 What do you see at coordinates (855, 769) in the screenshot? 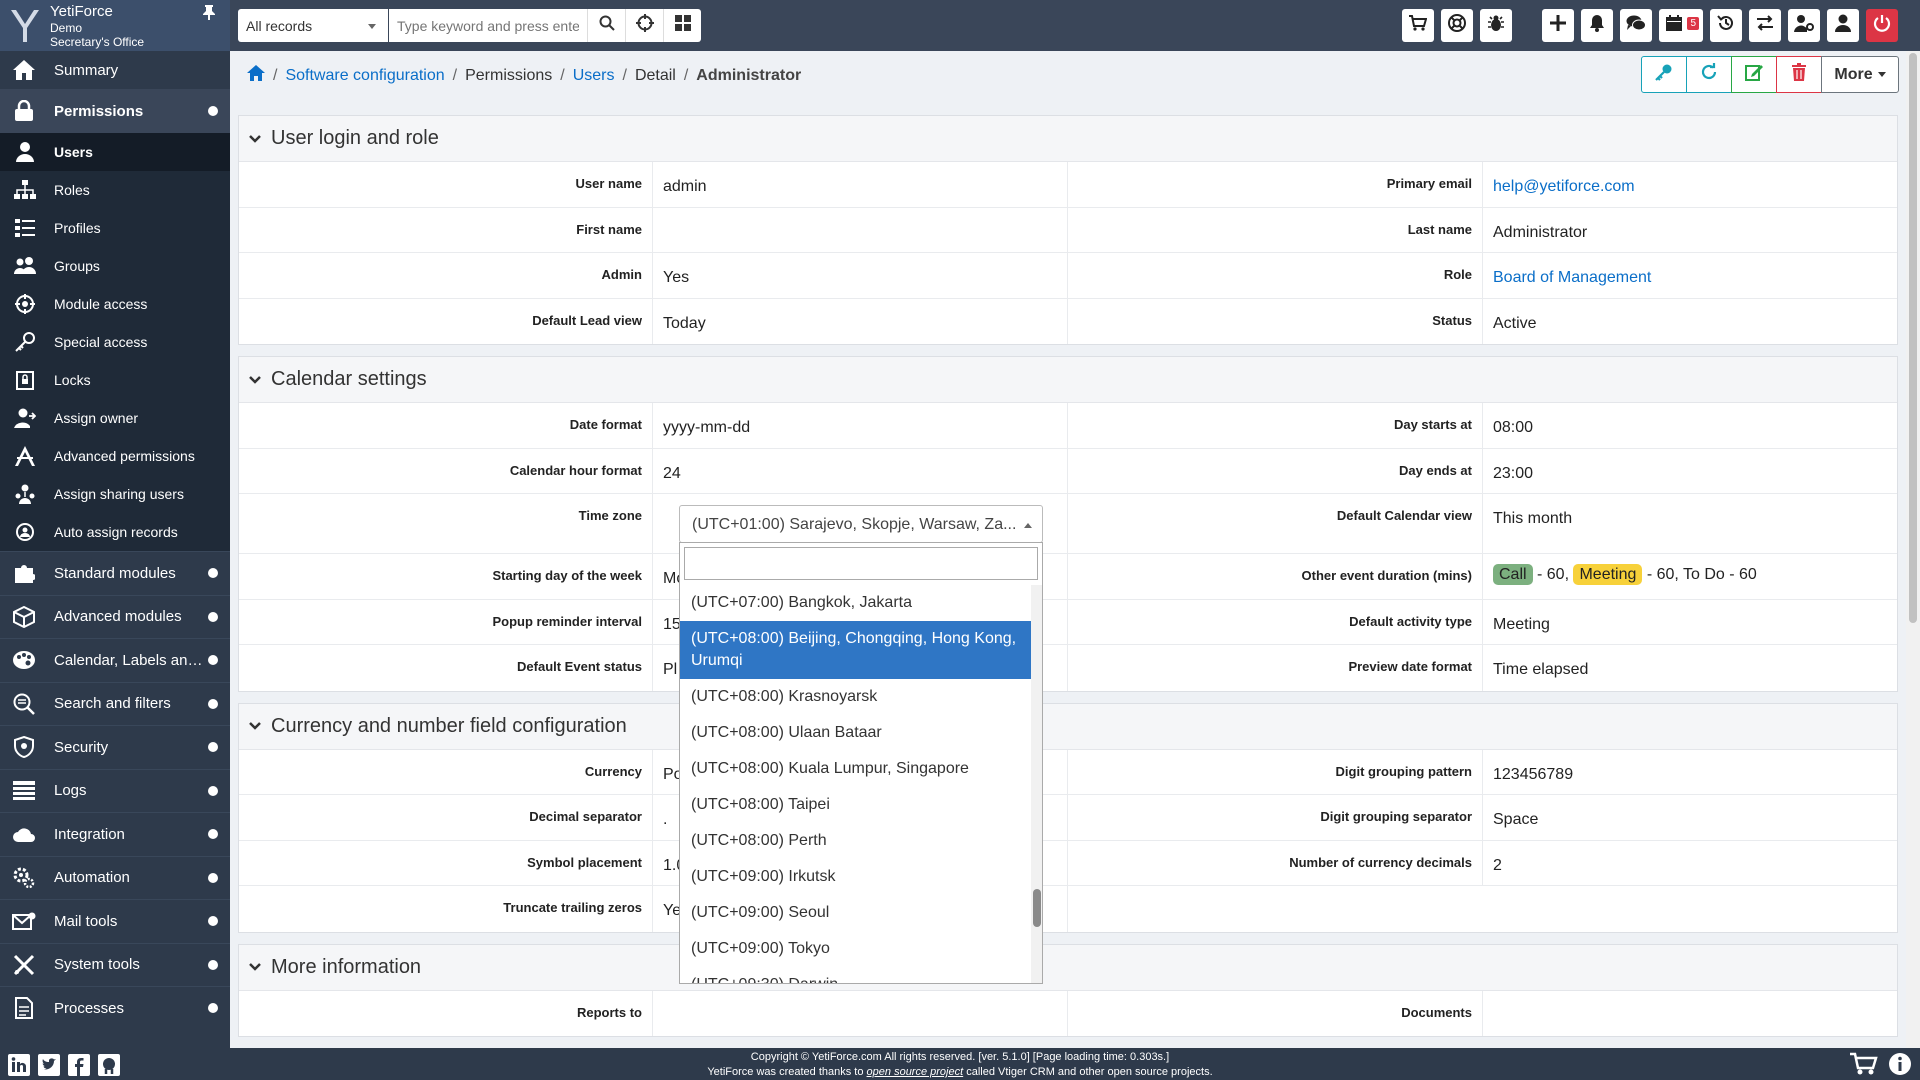
I see `timezone-option: (UTC+08:00) Kuala Lumpur, Singapore` at bounding box center [855, 769].